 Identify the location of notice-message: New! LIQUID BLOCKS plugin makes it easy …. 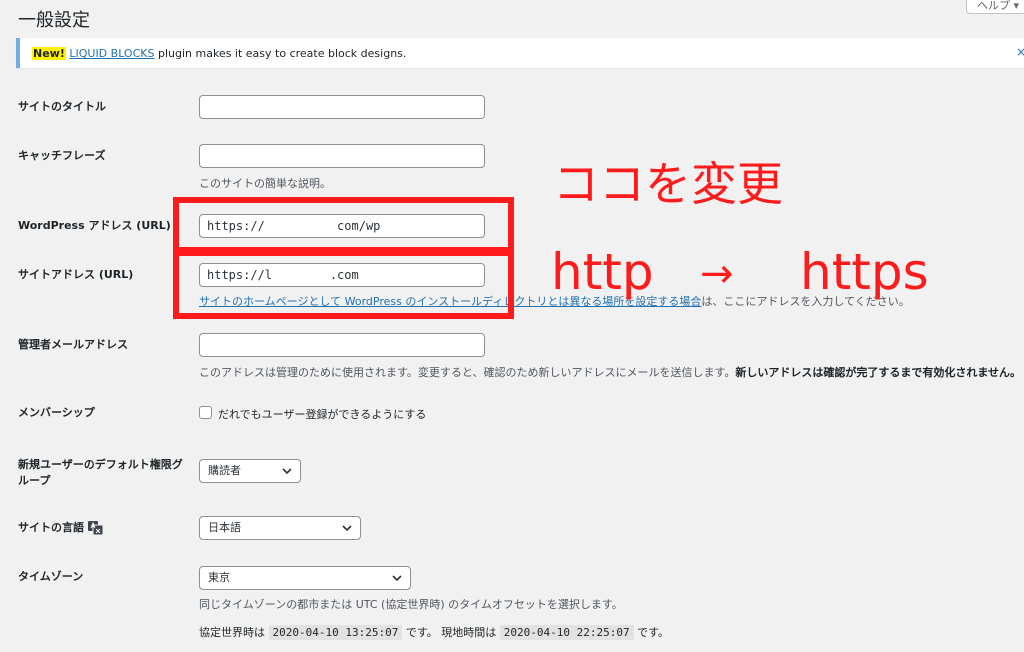
(219, 53).